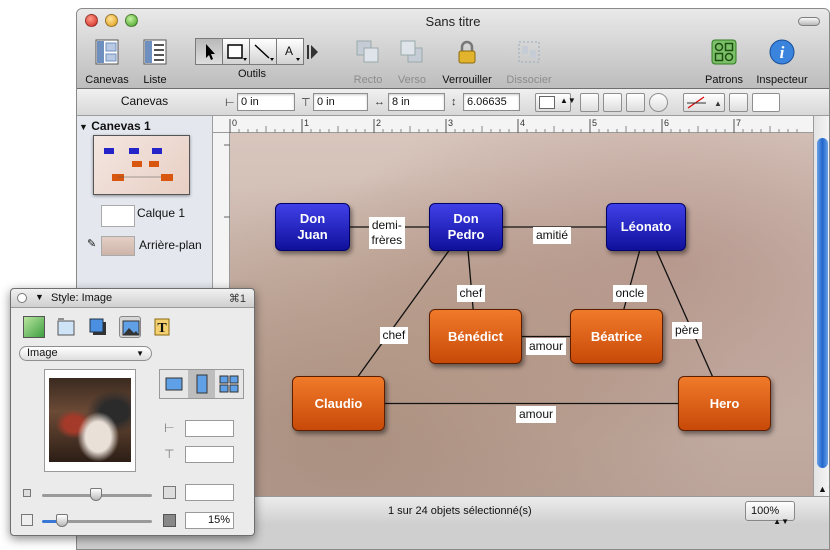  What do you see at coordinates (809, 21) in the screenshot?
I see `toolbar-toggle-button` at bounding box center [809, 21].